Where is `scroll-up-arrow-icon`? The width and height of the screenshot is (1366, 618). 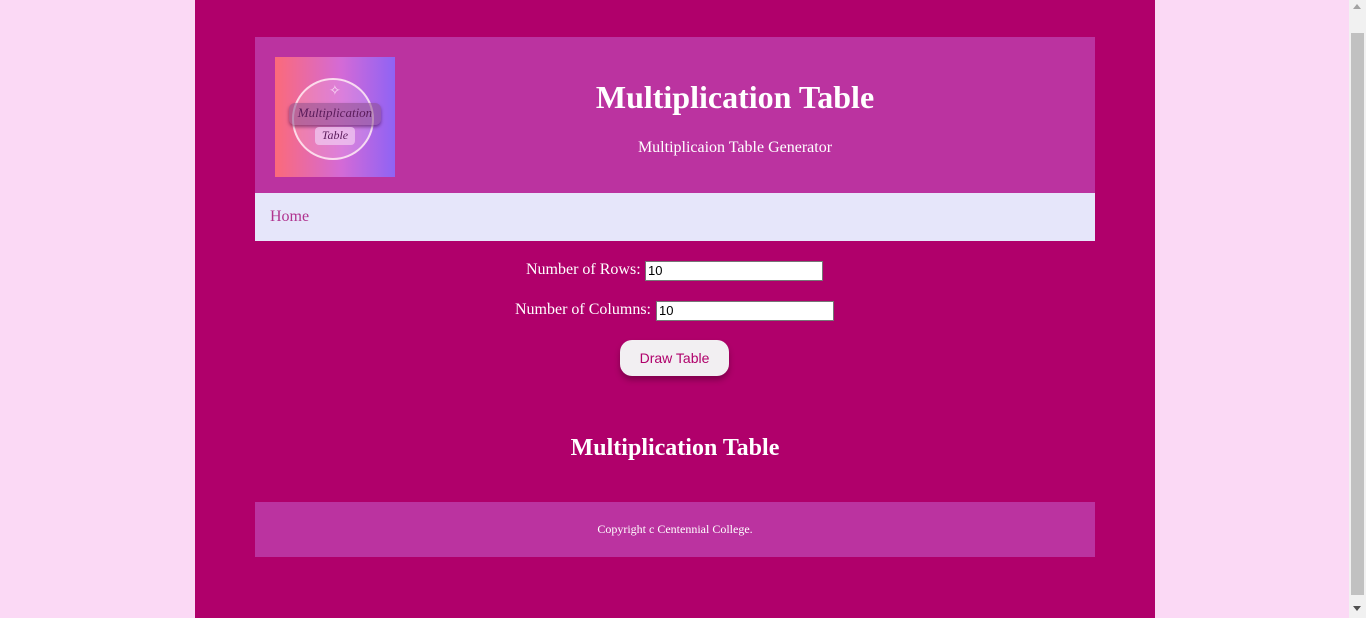
scroll-up-arrow-icon is located at coordinates (1357, 6).